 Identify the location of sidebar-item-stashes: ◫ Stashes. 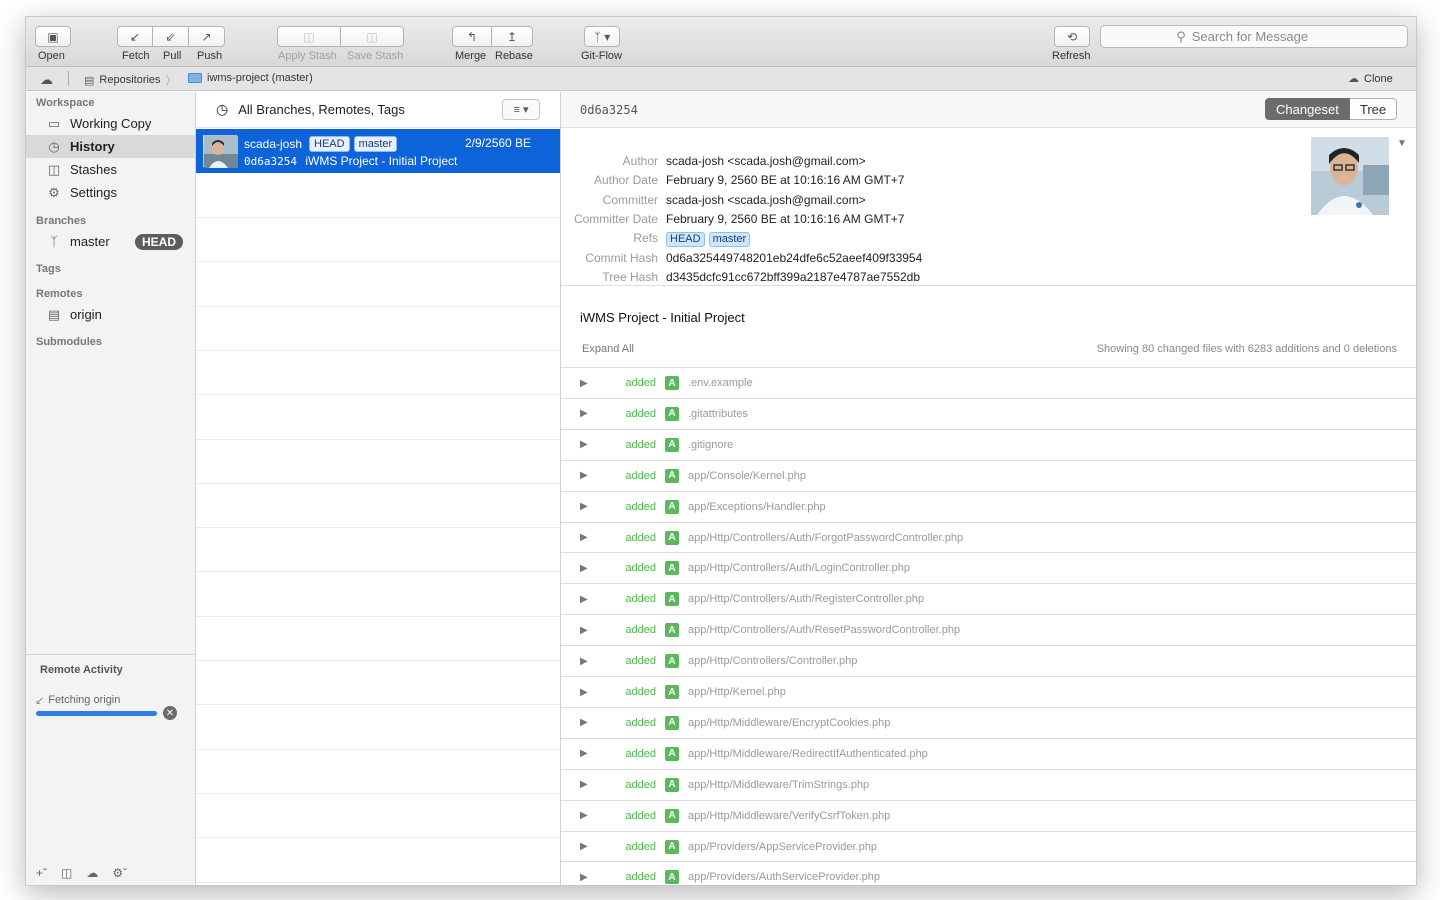
(110, 169).